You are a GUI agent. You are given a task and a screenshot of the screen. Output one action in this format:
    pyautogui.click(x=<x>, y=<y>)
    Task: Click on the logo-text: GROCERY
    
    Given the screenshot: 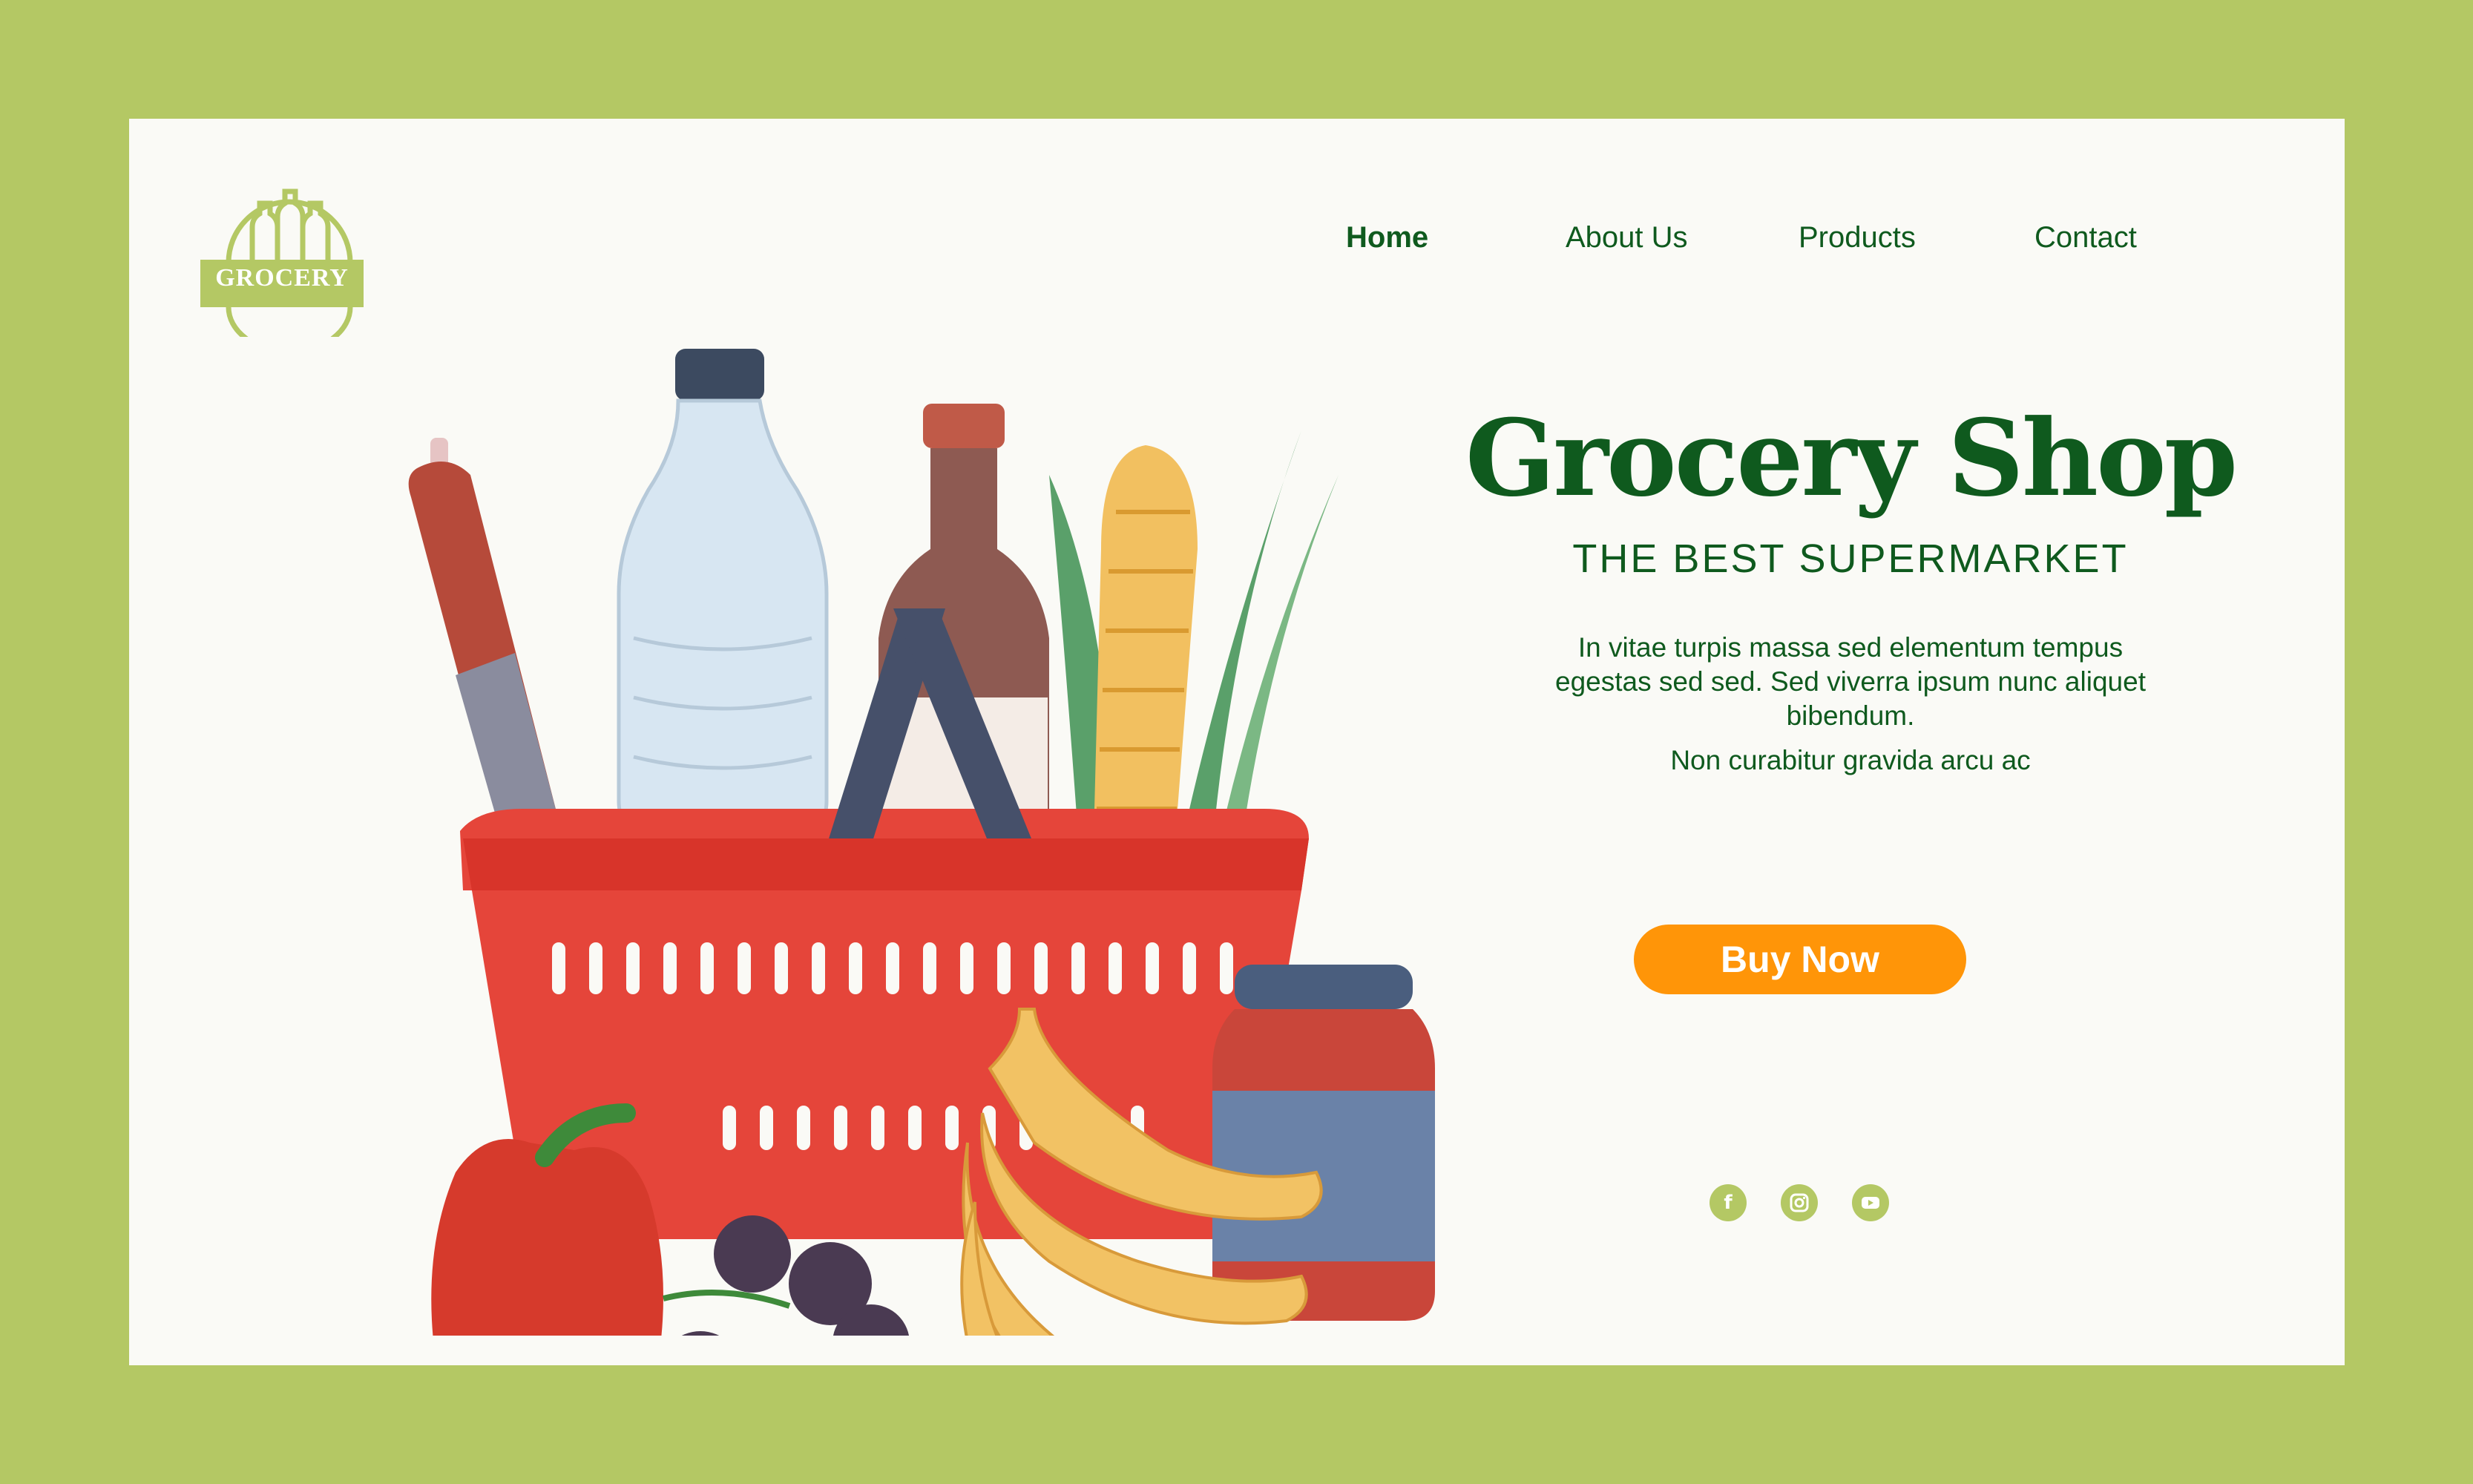 What is the action you would take?
    pyautogui.click(x=282, y=278)
    